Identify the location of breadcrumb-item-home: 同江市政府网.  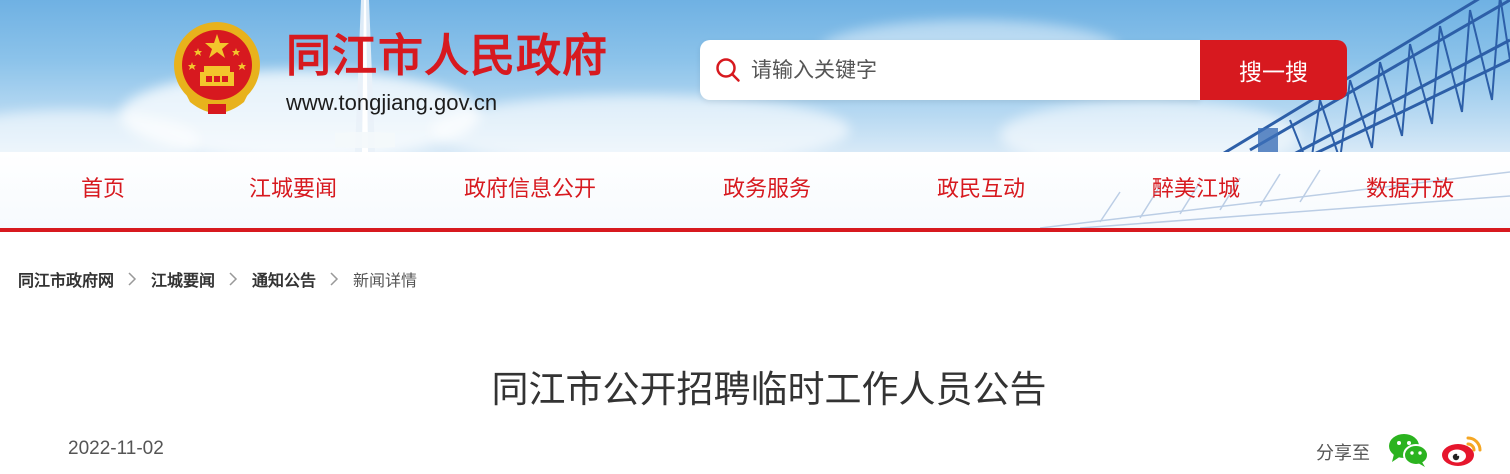
(66, 279).